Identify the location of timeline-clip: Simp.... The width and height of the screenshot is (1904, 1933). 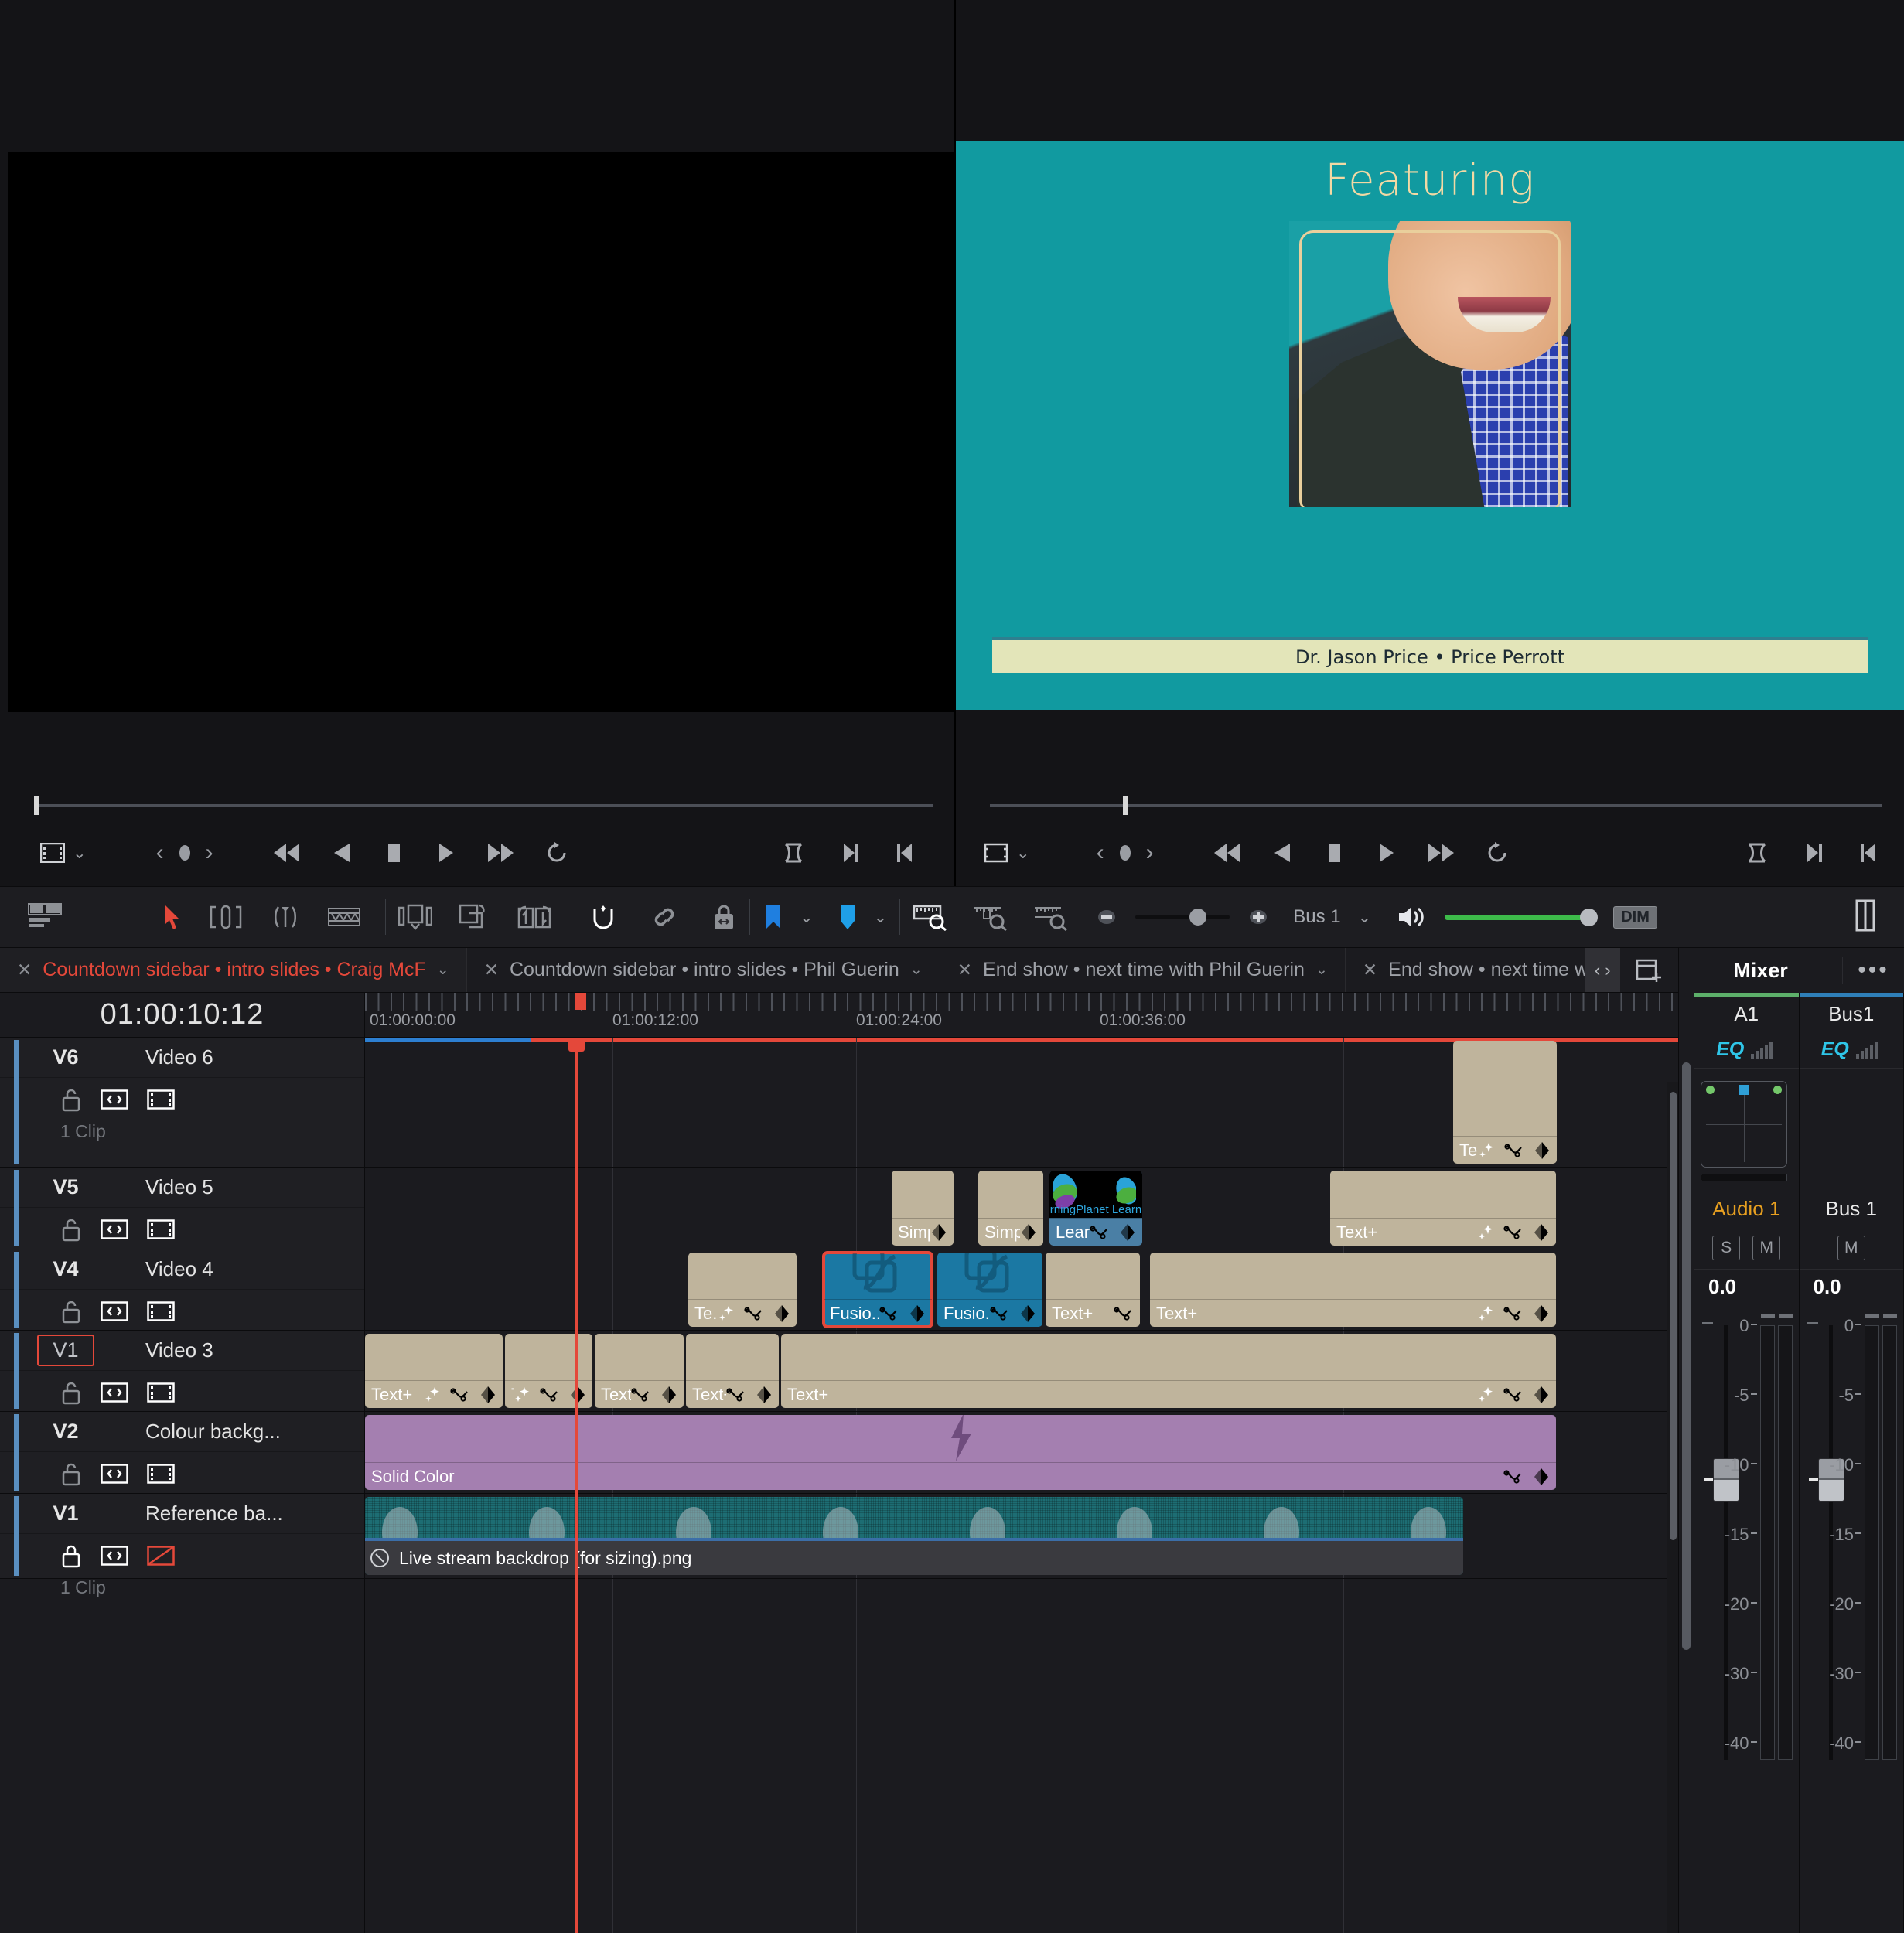
(1010, 1208).